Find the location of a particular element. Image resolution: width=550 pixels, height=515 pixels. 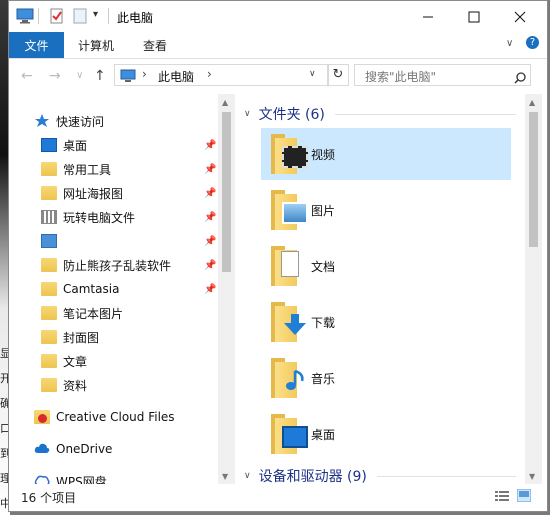

expand-ribbon-icon: ∨ is located at coordinates (509, 43).